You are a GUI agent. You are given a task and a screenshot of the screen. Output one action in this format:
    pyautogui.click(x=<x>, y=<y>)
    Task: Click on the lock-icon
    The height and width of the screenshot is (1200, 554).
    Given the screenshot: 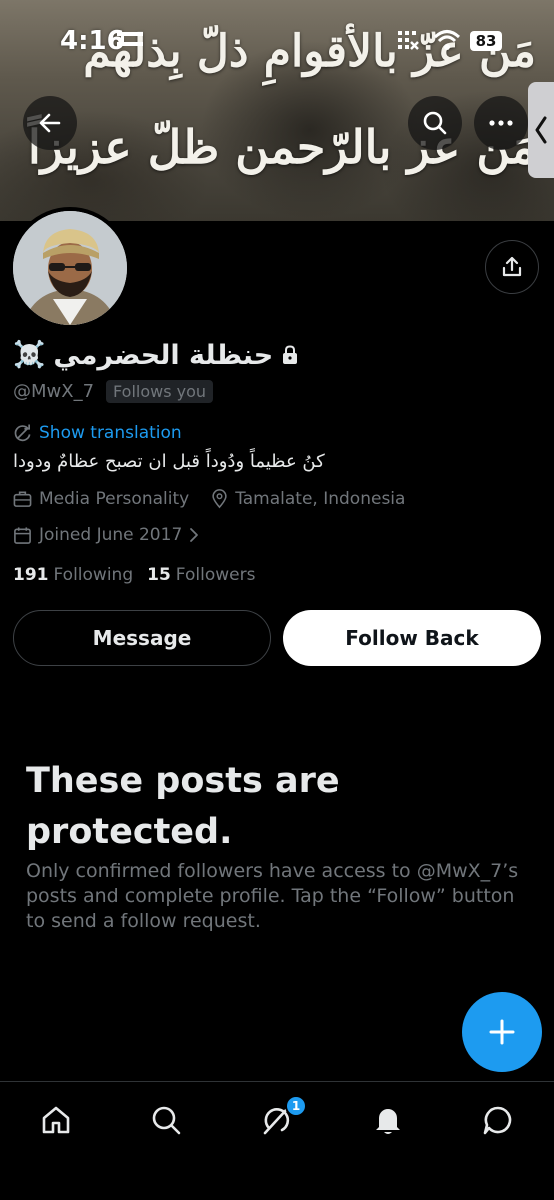 What is the action you would take?
    pyautogui.click(x=290, y=354)
    